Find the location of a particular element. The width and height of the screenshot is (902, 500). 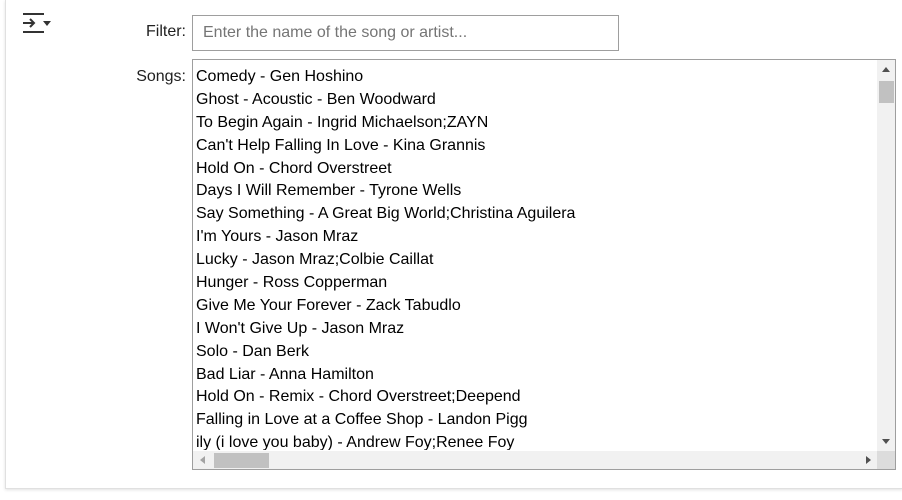

song-option: Hold On - Chord Overstreet is located at coordinates (536, 169).